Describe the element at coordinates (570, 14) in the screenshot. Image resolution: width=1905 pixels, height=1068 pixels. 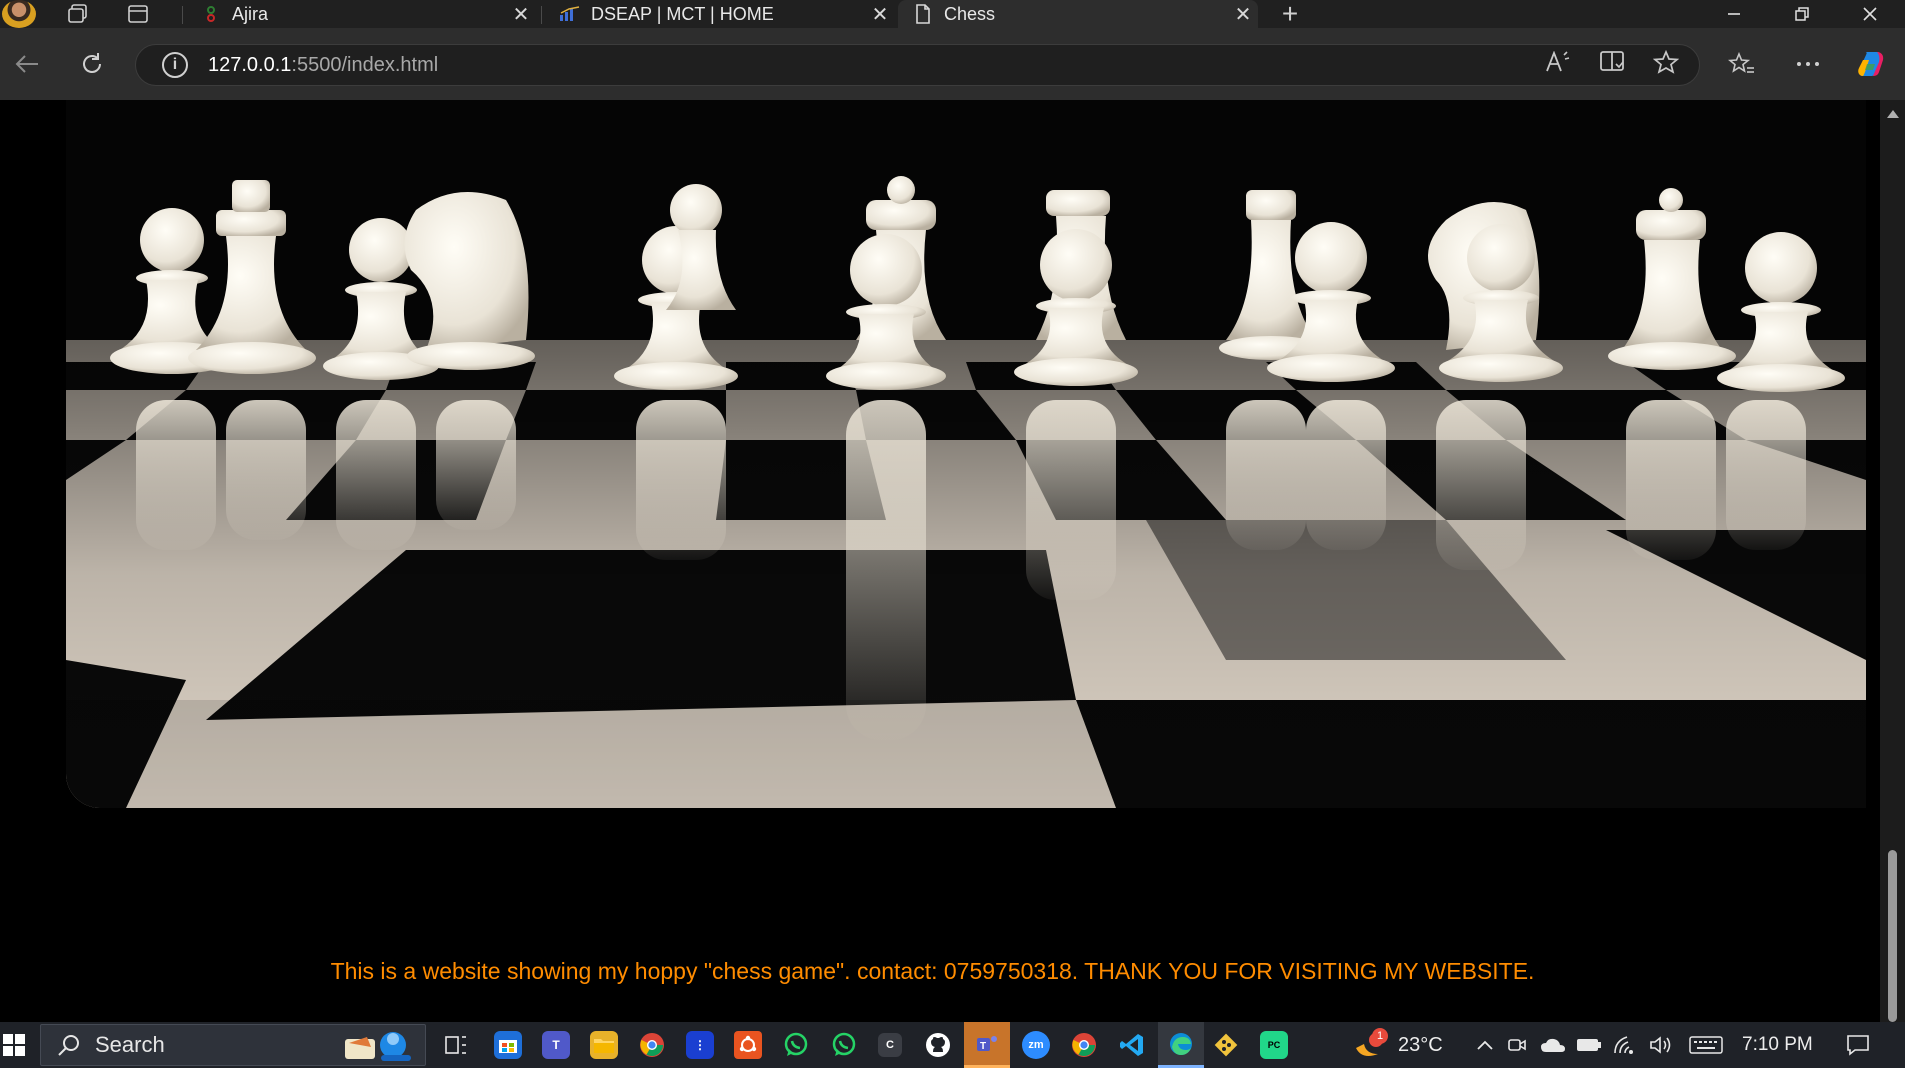
I see `dseap-favicon-icon` at that location.